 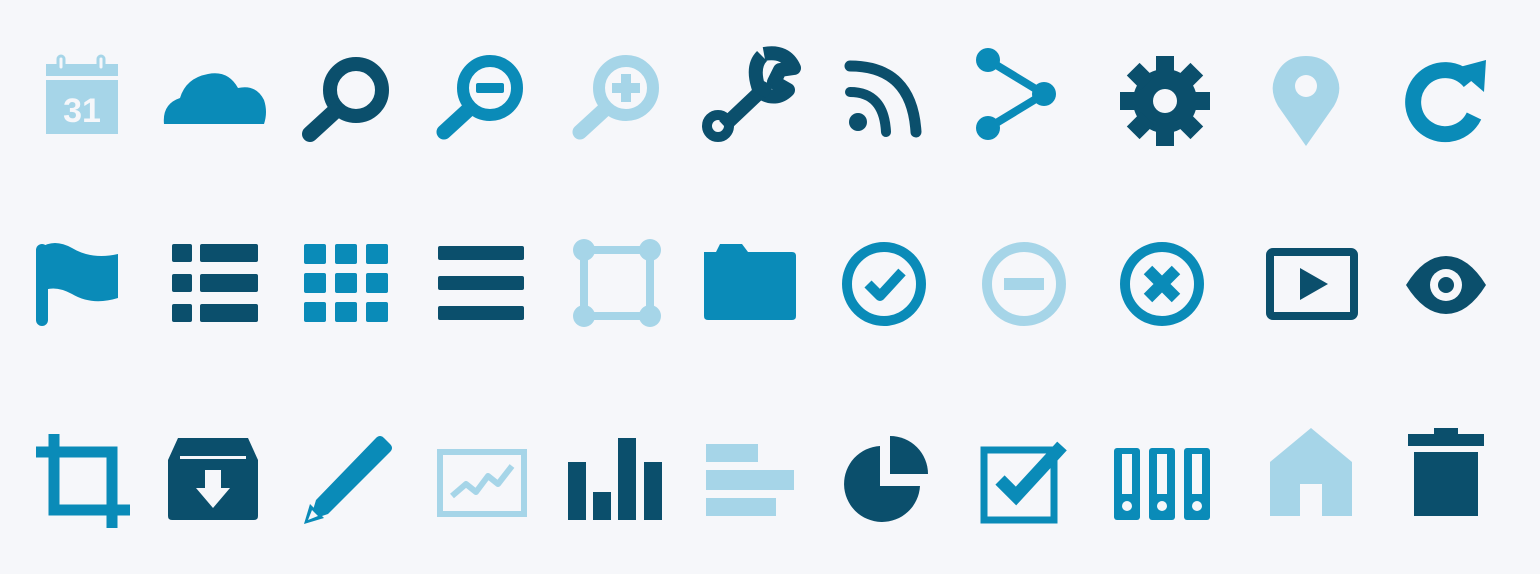 I want to click on zoom-in-icon, so click(x=615, y=97).